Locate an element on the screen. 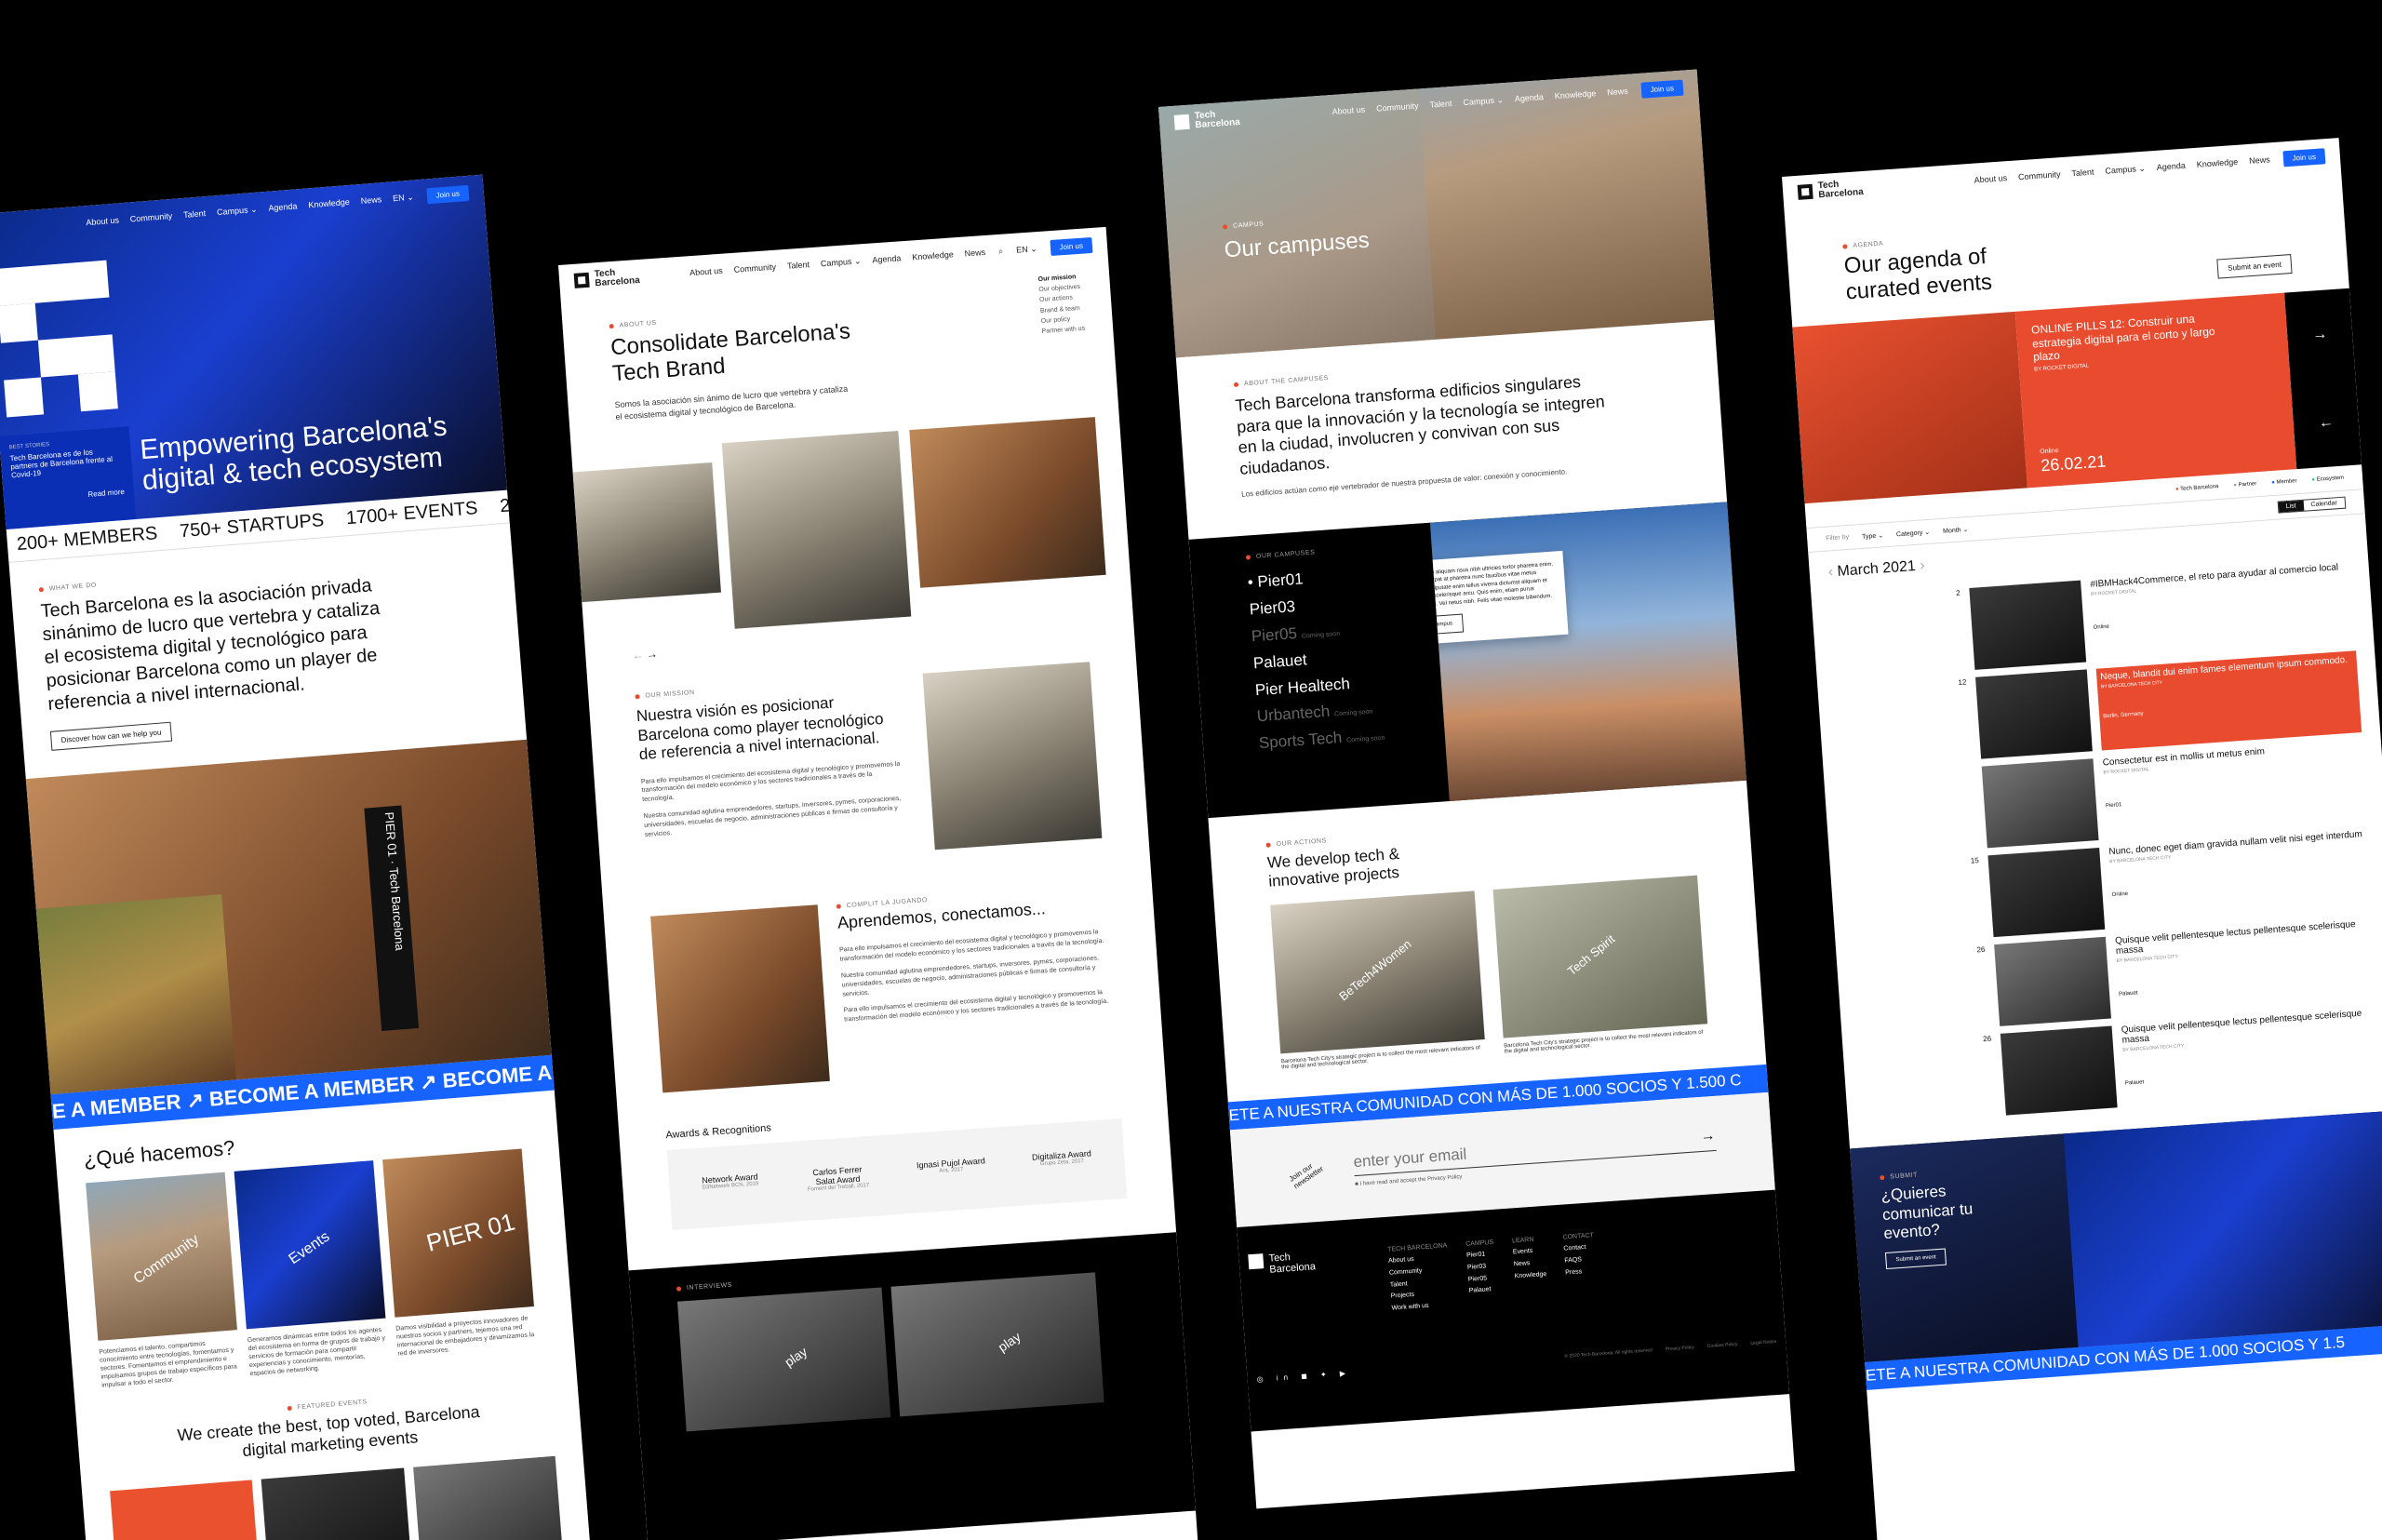  about-logo: Tech Barcelona is located at coordinates (606, 278).